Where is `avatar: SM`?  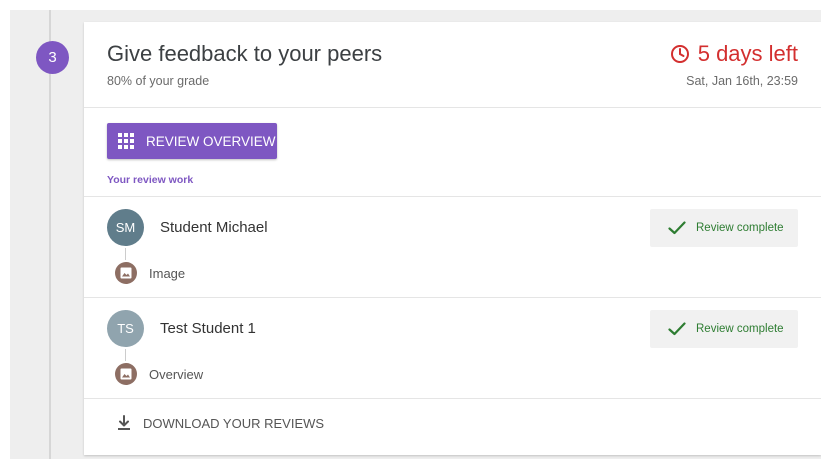 avatar: SM is located at coordinates (125, 227).